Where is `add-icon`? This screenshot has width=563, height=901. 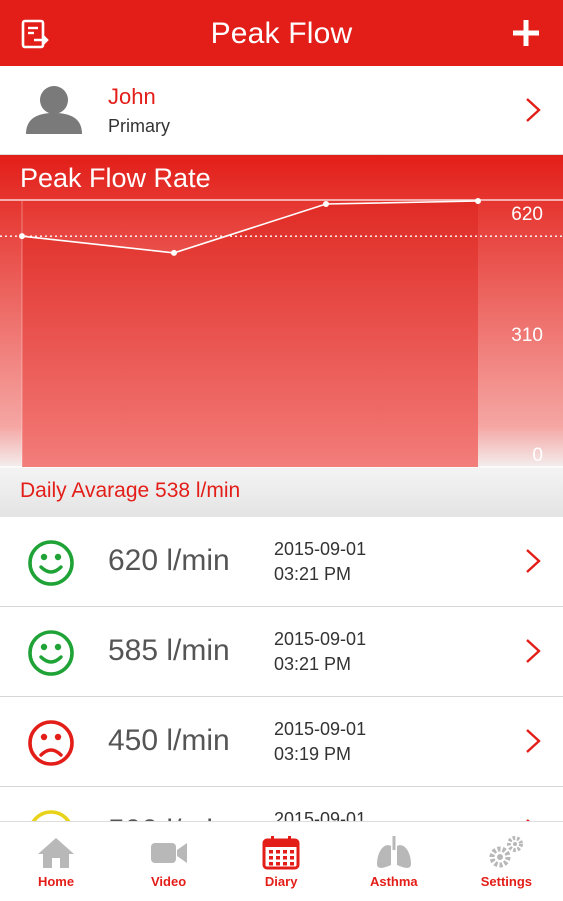
add-icon is located at coordinates (526, 33).